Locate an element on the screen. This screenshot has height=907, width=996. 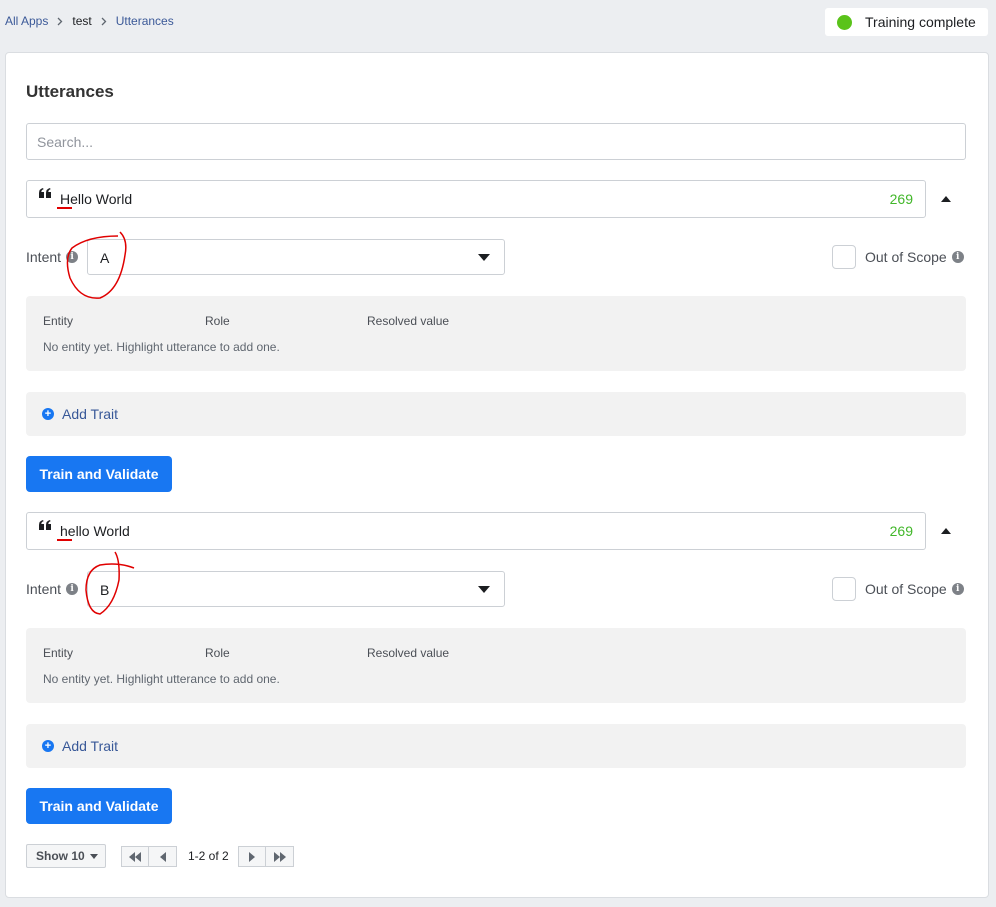
double-left-icon is located at coordinates (135, 856).